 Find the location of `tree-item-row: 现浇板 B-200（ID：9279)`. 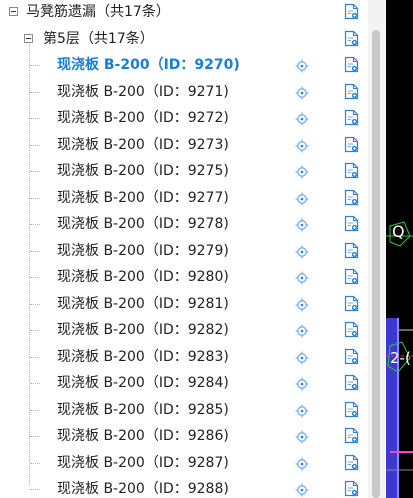

tree-item-row: 现浇板 B-200（ID：9279) is located at coordinates (184, 251).